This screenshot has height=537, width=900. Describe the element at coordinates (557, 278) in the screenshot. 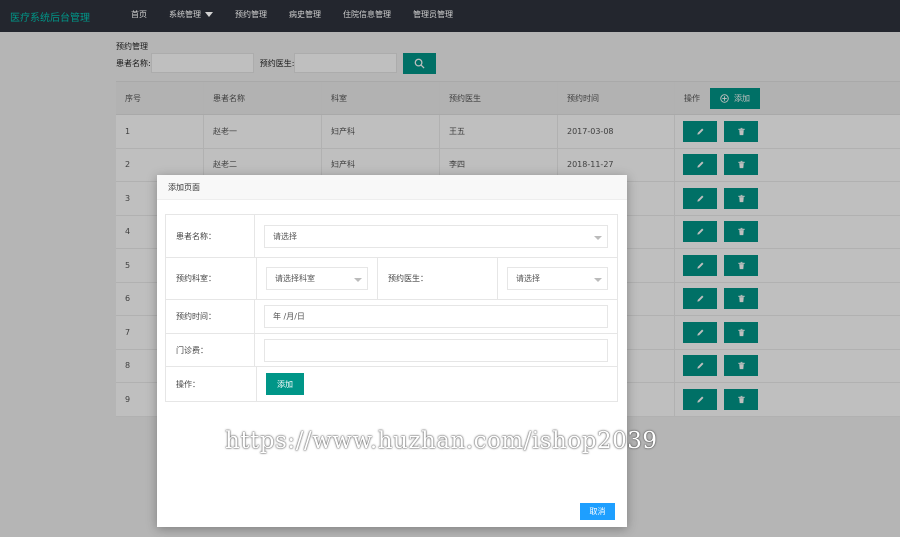

I see `doctor-select: 请选择` at that location.